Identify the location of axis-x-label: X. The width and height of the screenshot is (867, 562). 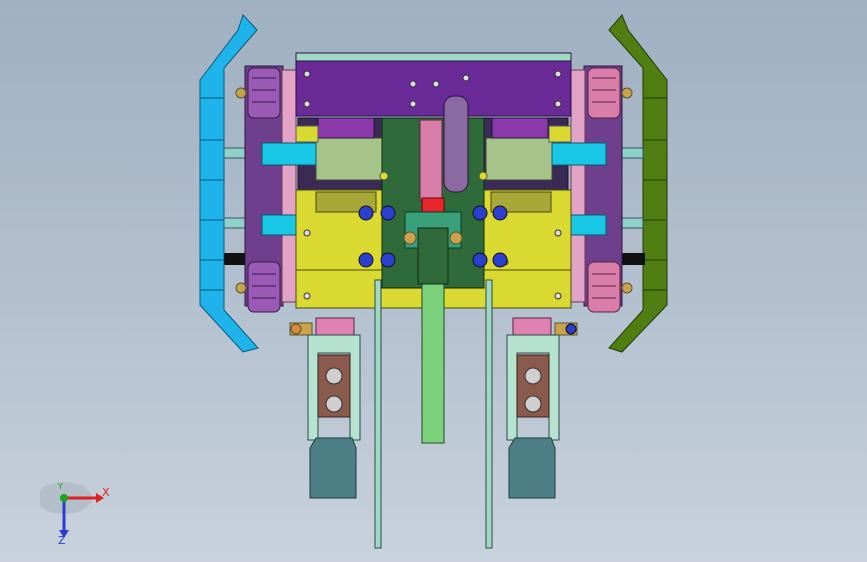
(106, 492).